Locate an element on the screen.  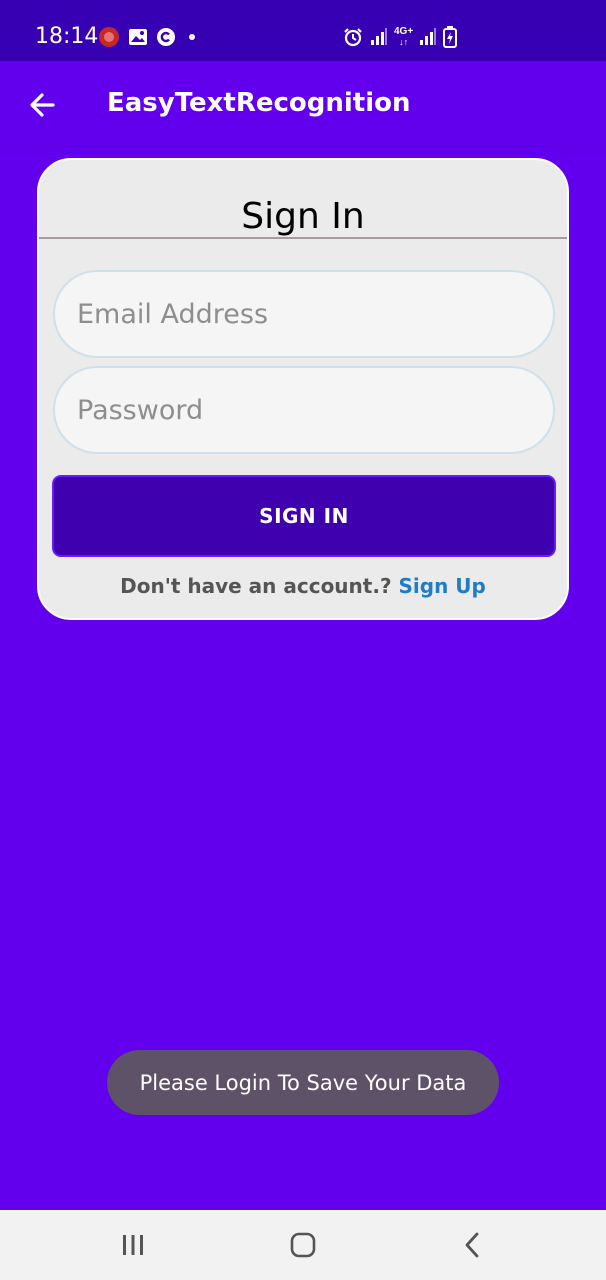
back-icon is located at coordinates (472, 1245).